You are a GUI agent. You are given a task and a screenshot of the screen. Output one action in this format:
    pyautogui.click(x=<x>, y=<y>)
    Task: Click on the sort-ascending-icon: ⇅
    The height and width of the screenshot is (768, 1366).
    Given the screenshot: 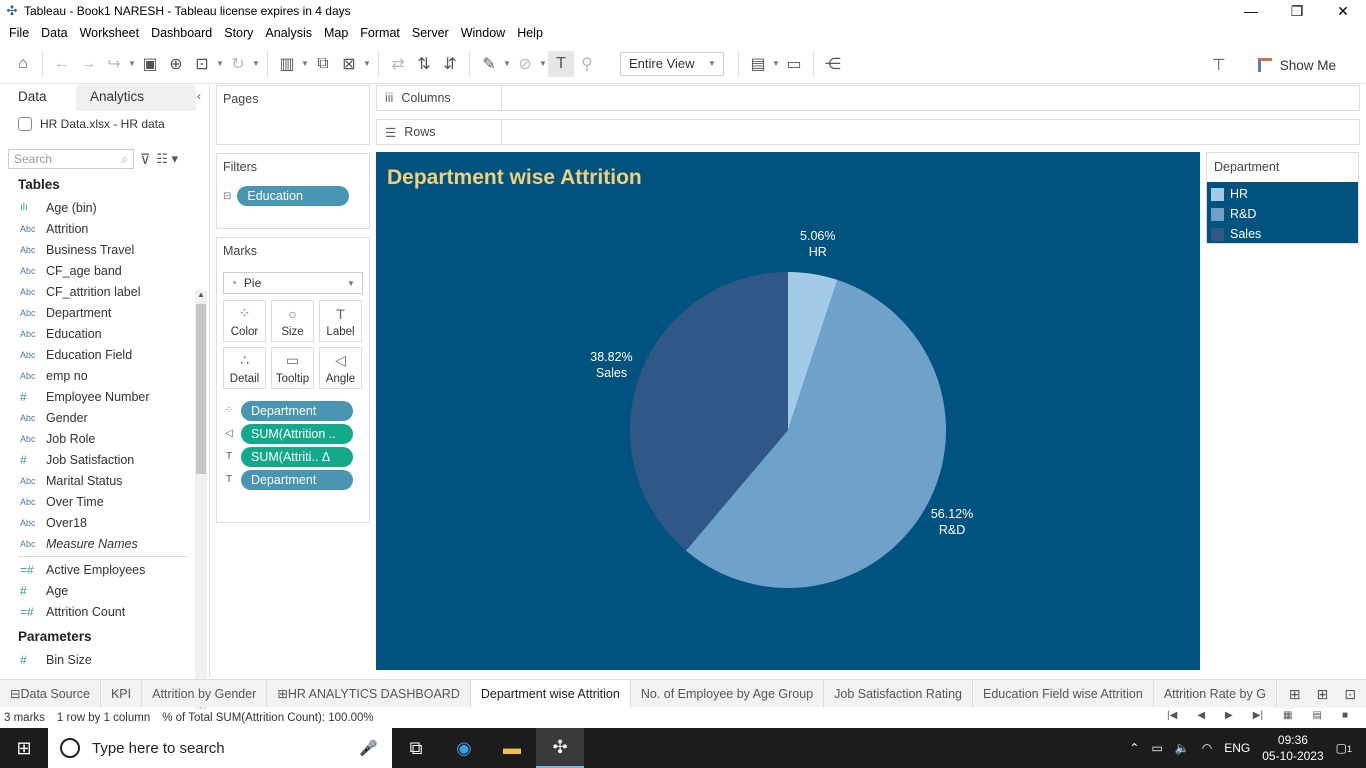 What is the action you would take?
    pyautogui.click(x=424, y=64)
    